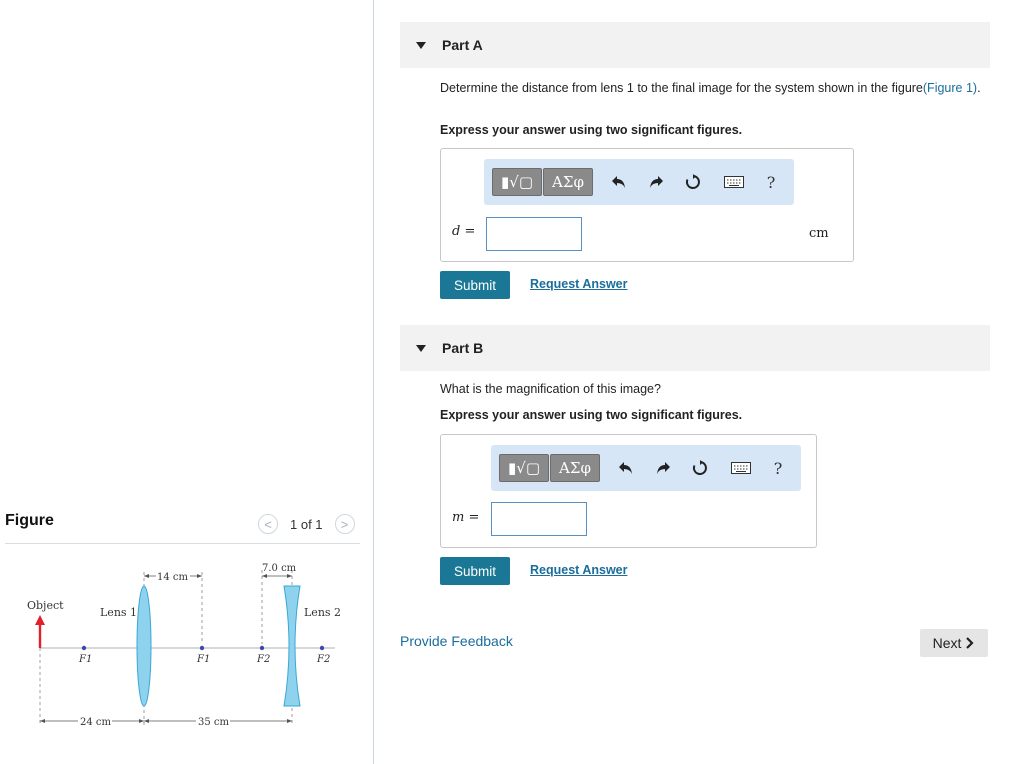  I want to click on focal-point-f1-right, so click(202, 648).